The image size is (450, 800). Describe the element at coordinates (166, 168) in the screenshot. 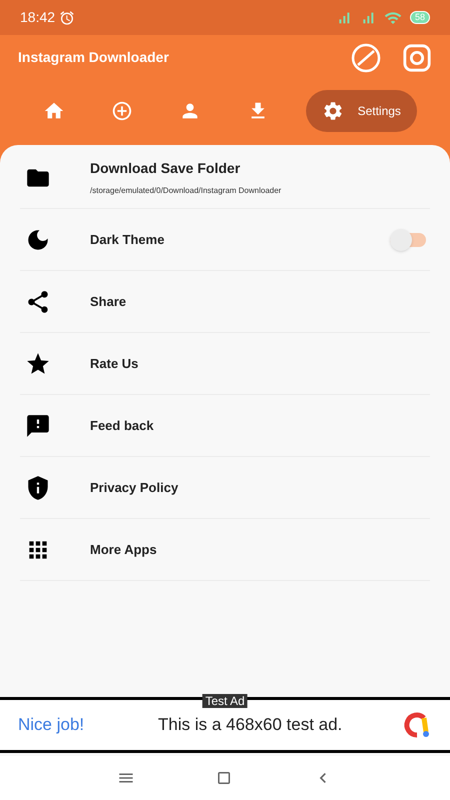

I see `item-label: Download Save Folder` at that location.